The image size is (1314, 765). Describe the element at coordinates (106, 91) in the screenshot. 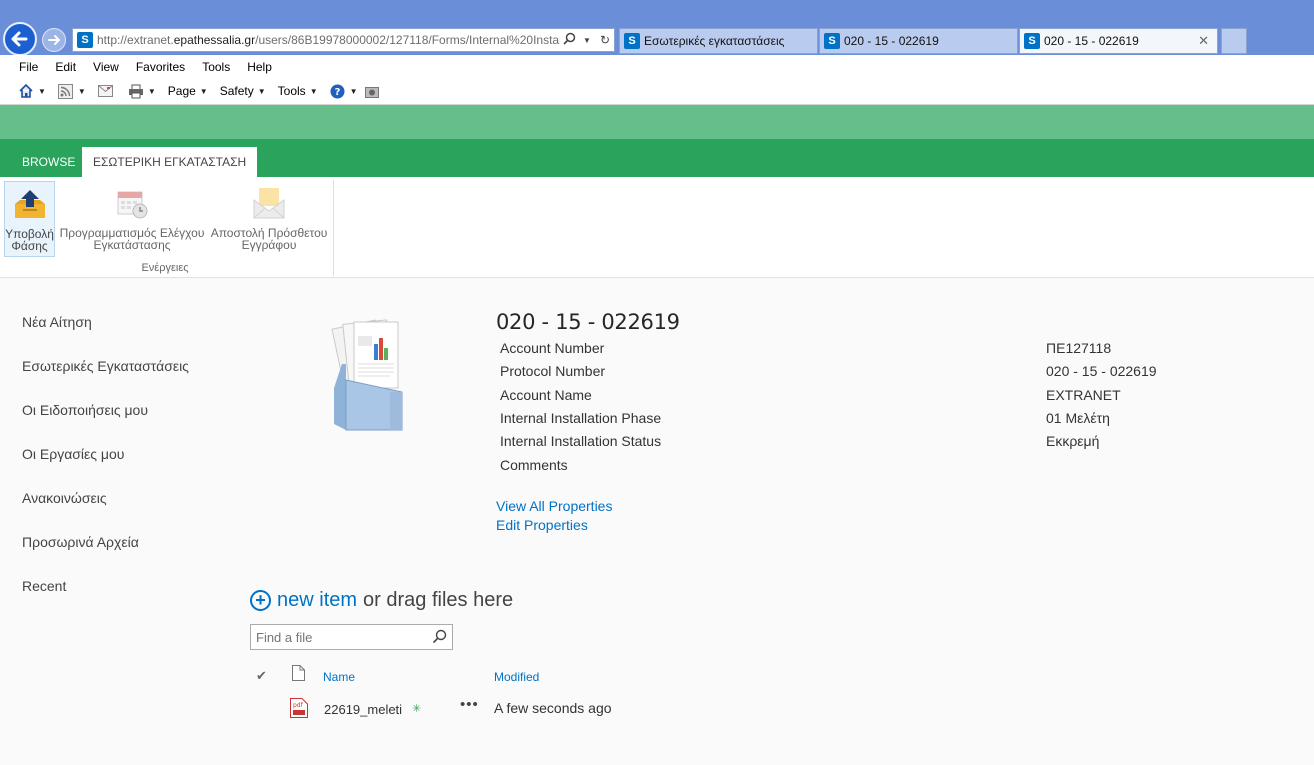

I see `mail-icon` at that location.